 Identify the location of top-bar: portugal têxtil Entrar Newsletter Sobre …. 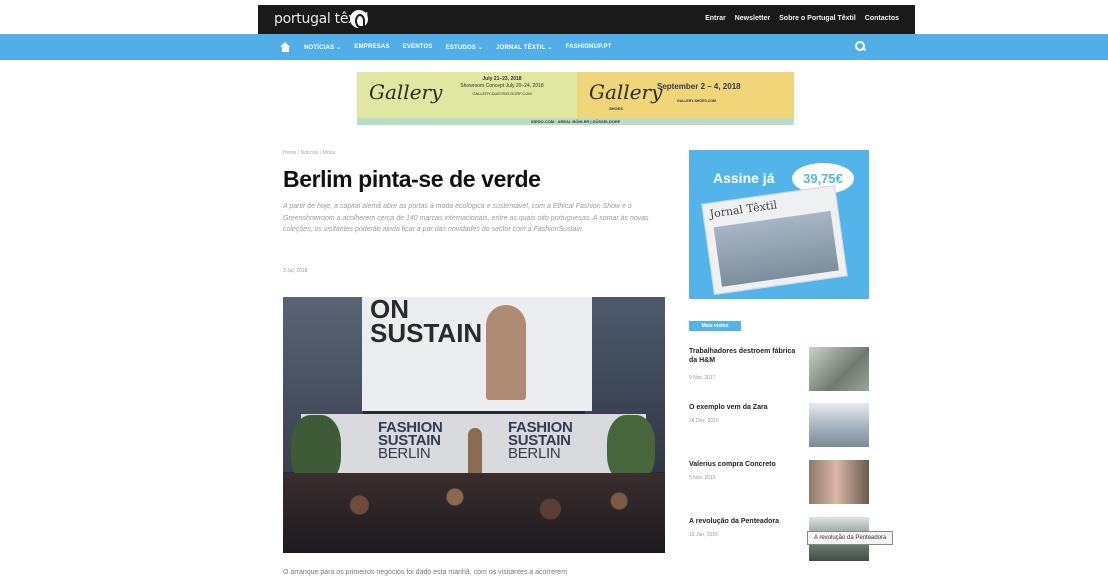
(586, 19).